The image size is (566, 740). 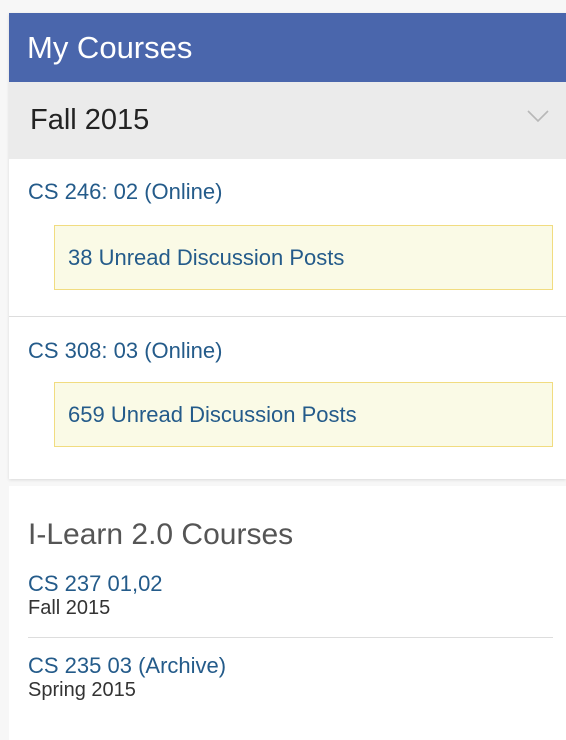 I want to click on chevron-down-icon, so click(x=538, y=116).